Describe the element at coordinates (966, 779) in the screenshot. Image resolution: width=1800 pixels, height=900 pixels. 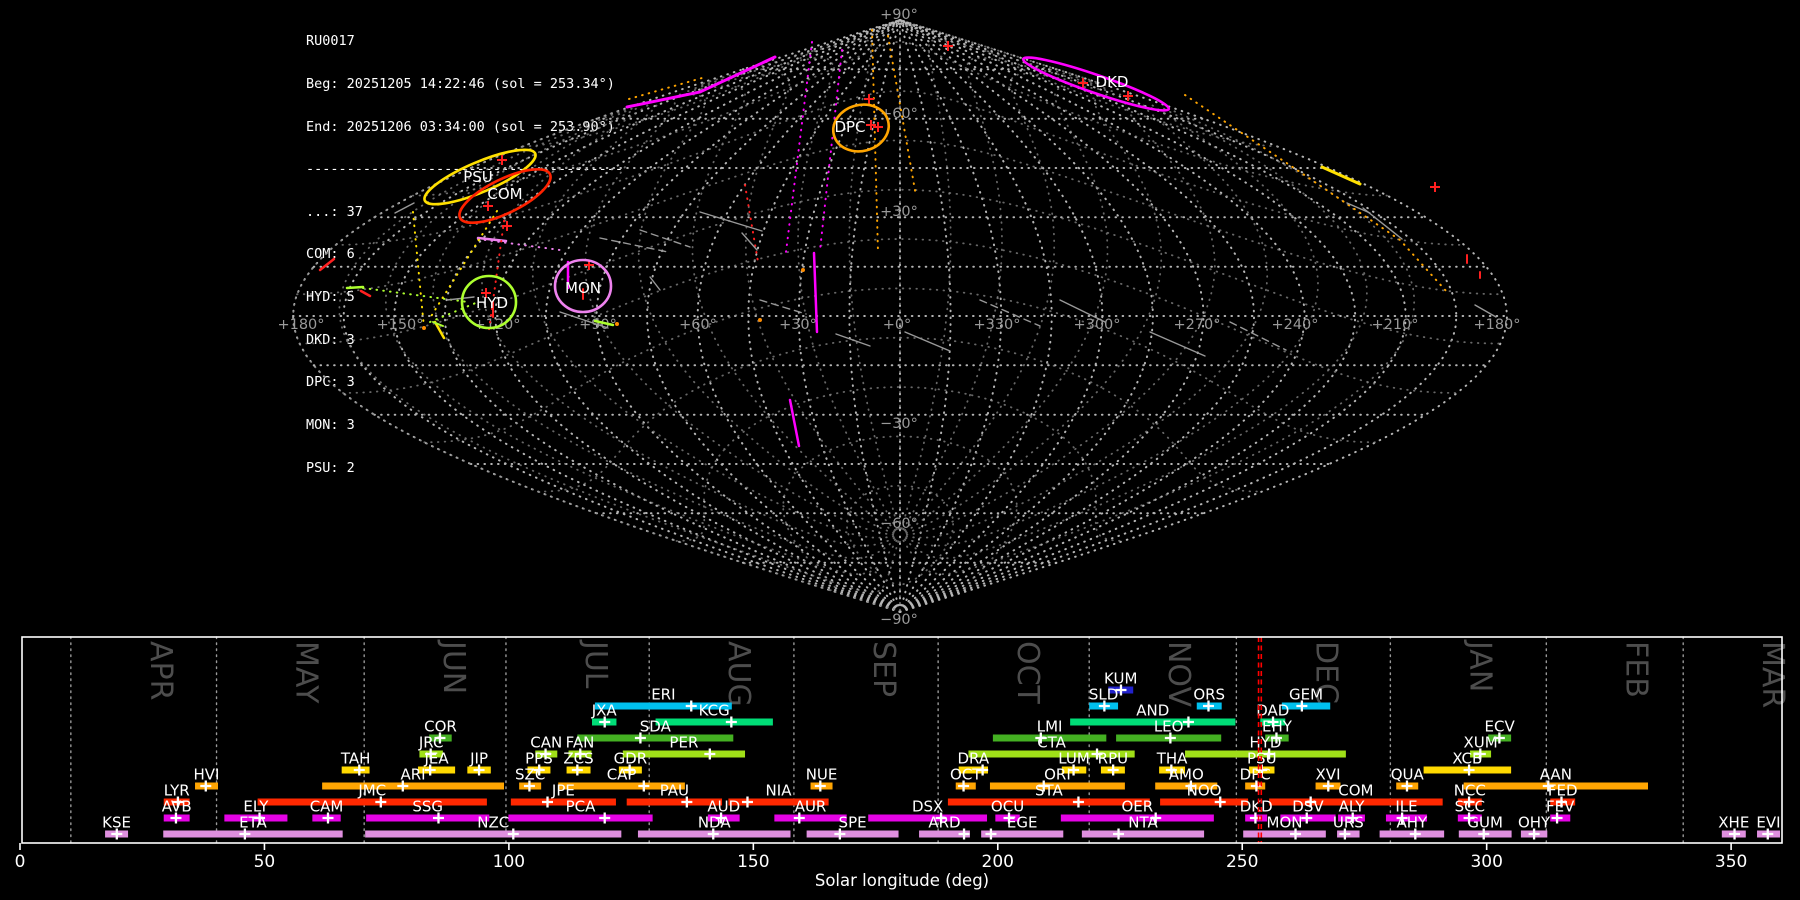
I see `shower-oct: OCT` at that location.